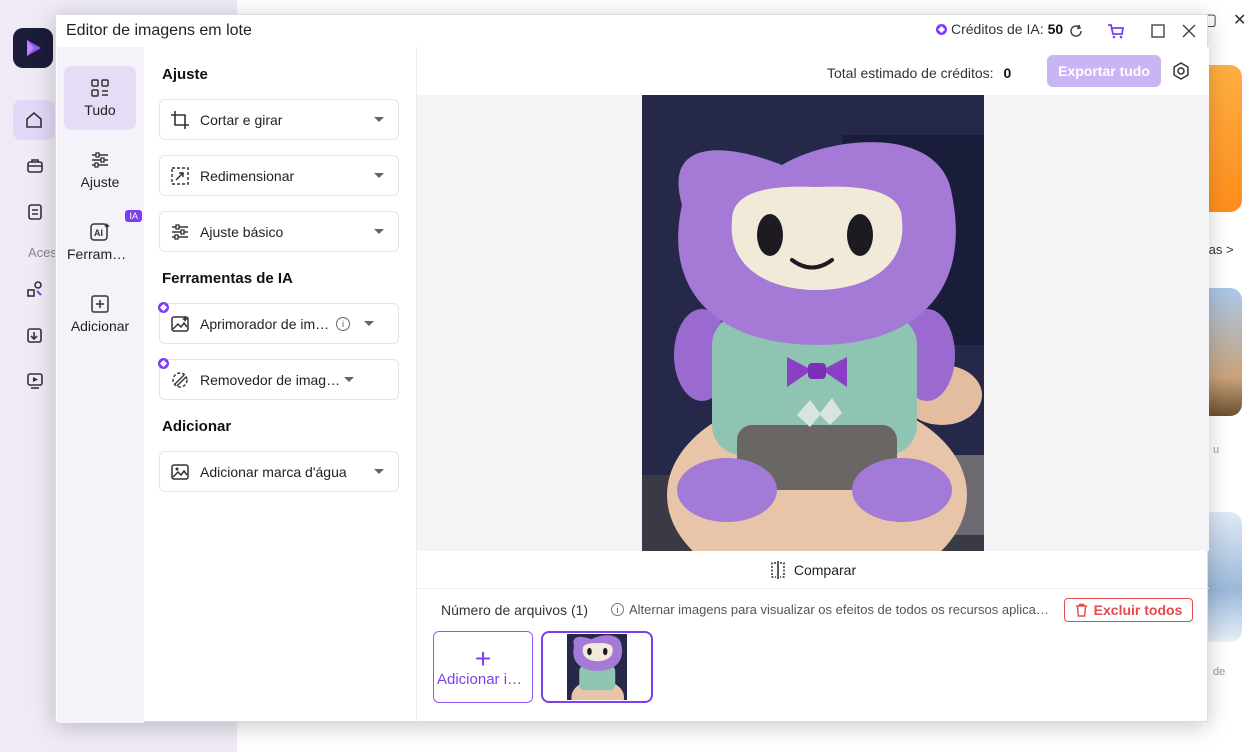  What do you see at coordinates (1158, 31) in the screenshot?
I see `maximize-icon` at bounding box center [1158, 31].